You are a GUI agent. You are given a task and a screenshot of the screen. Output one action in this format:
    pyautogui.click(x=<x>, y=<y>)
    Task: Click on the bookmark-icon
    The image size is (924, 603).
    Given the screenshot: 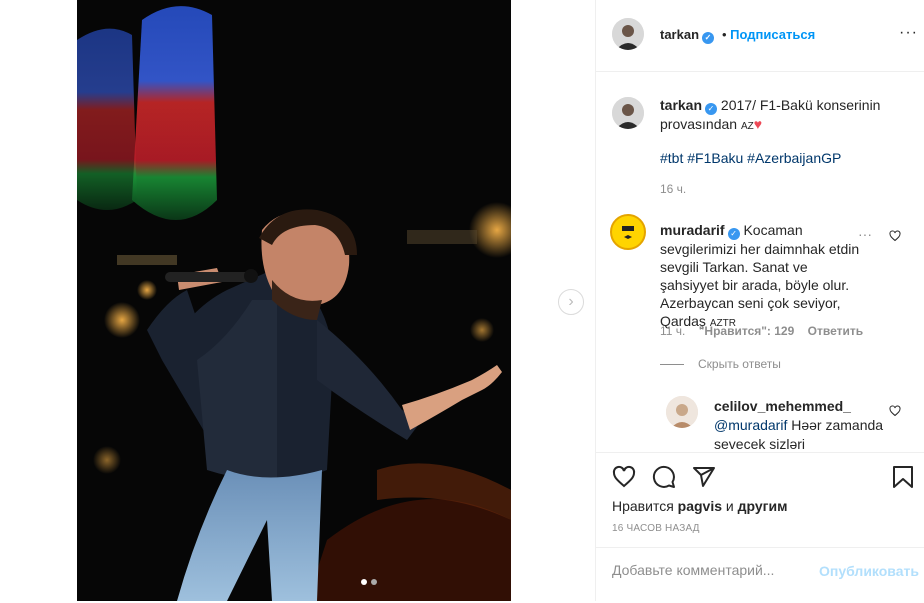 What is the action you would take?
    pyautogui.click(x=903, y=477)
    